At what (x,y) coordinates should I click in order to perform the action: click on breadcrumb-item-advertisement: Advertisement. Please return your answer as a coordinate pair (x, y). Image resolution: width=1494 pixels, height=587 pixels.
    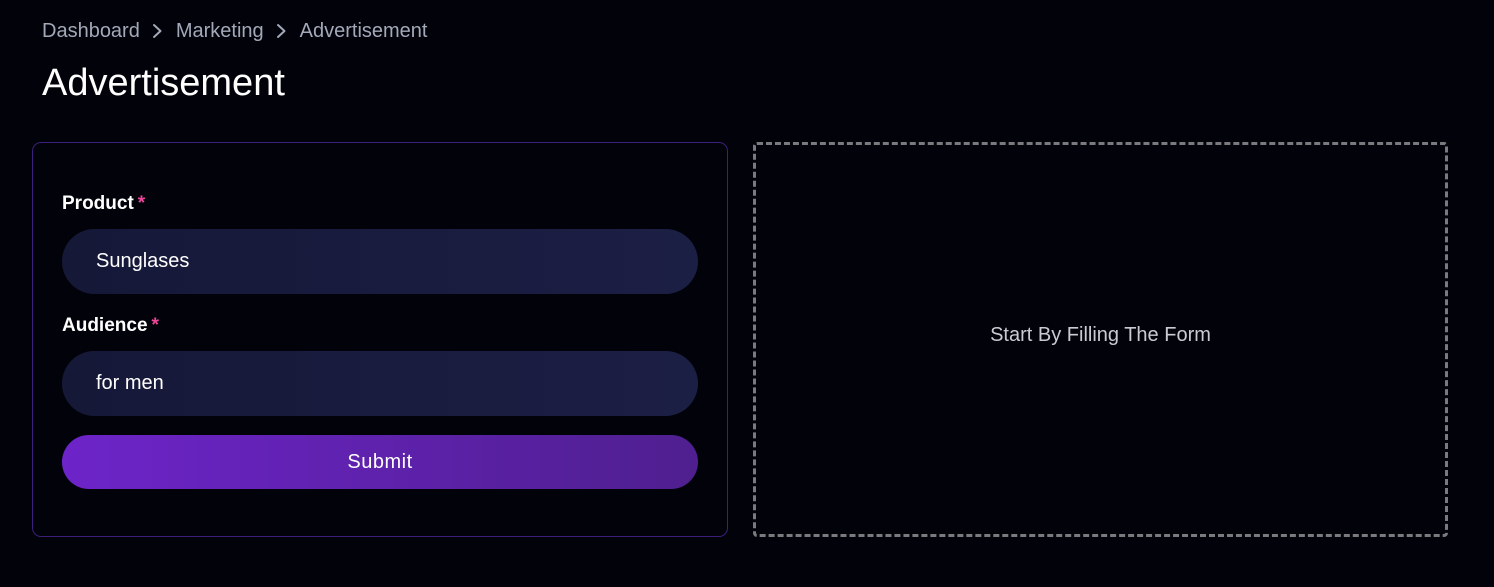
    Looking at the image, I should click on (363, 30).